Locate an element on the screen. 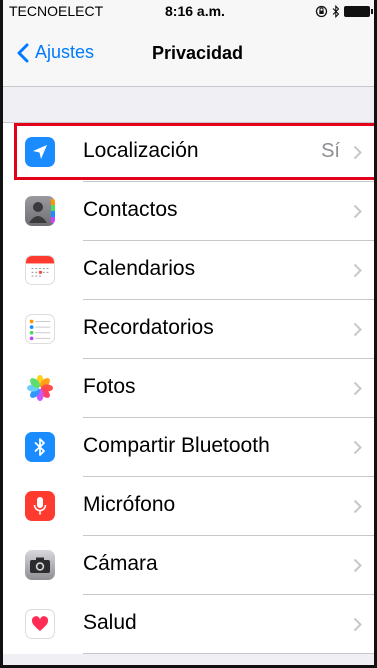 Image resolution: width=377 pixels, height=668 pixels. row-fotos: Fotos is located at coordinates (188, 388).